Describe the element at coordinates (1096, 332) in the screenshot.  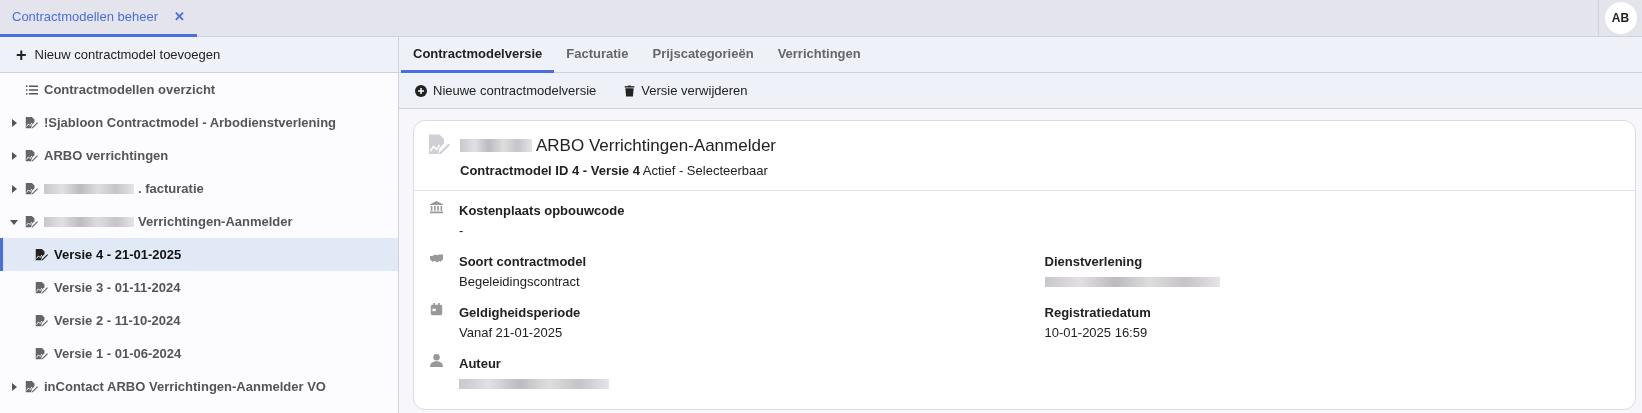
I see `field-value: 10-01-2025 16:59` at that location.